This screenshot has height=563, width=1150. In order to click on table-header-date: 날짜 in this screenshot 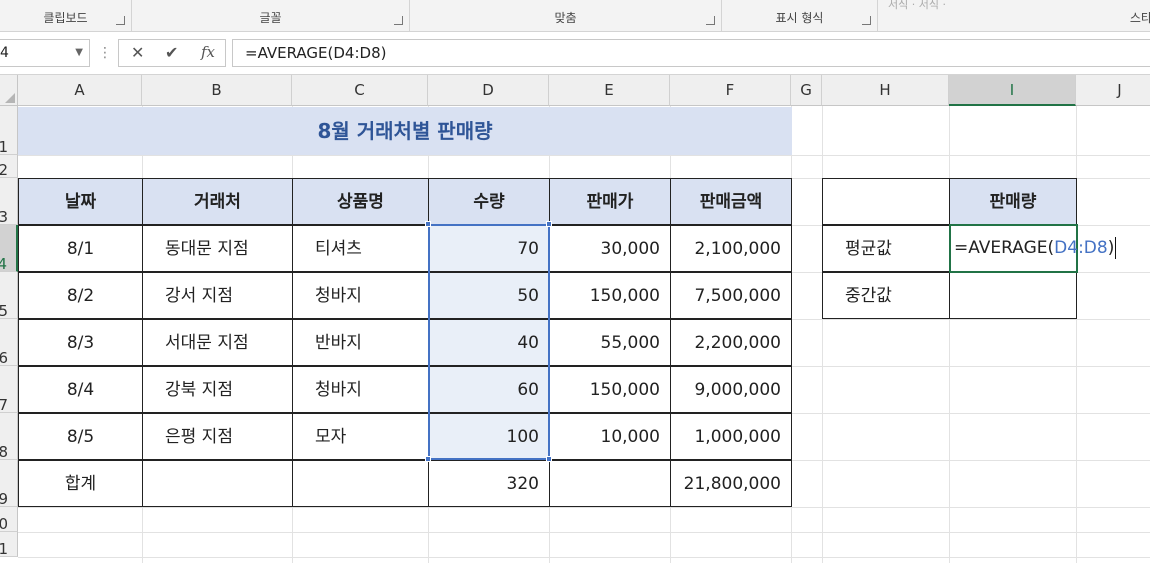, I will do `click(80, 201)`.